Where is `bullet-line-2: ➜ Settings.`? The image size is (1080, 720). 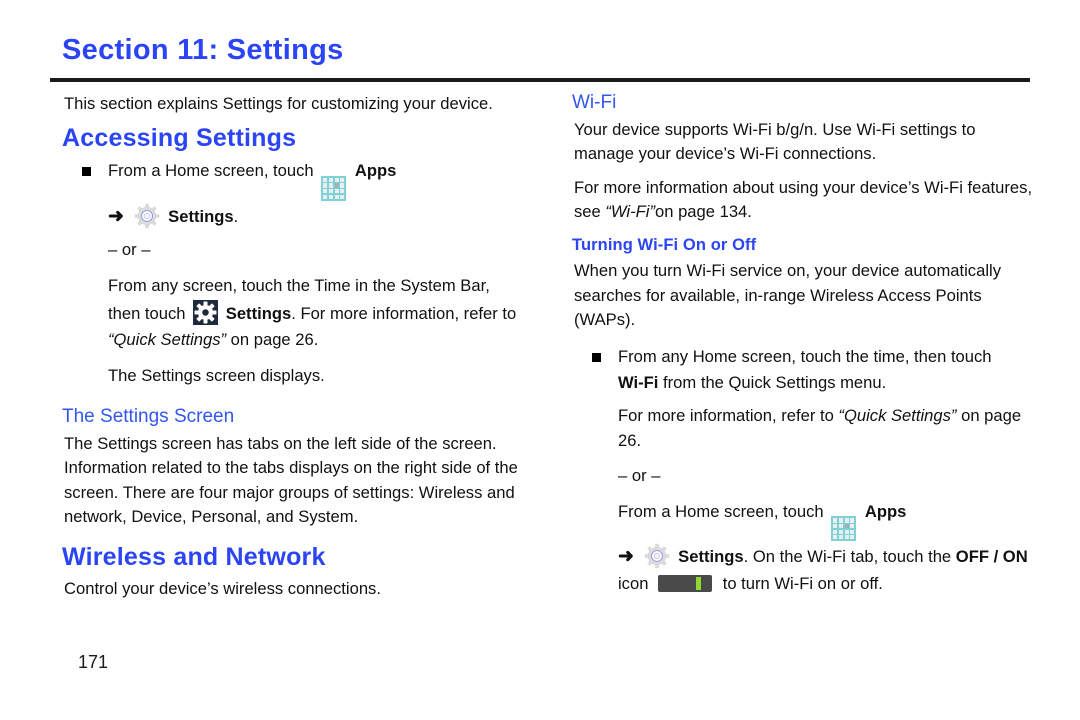
bullet-line-2: ➜ Settings. is located at coordinates (324, 216).